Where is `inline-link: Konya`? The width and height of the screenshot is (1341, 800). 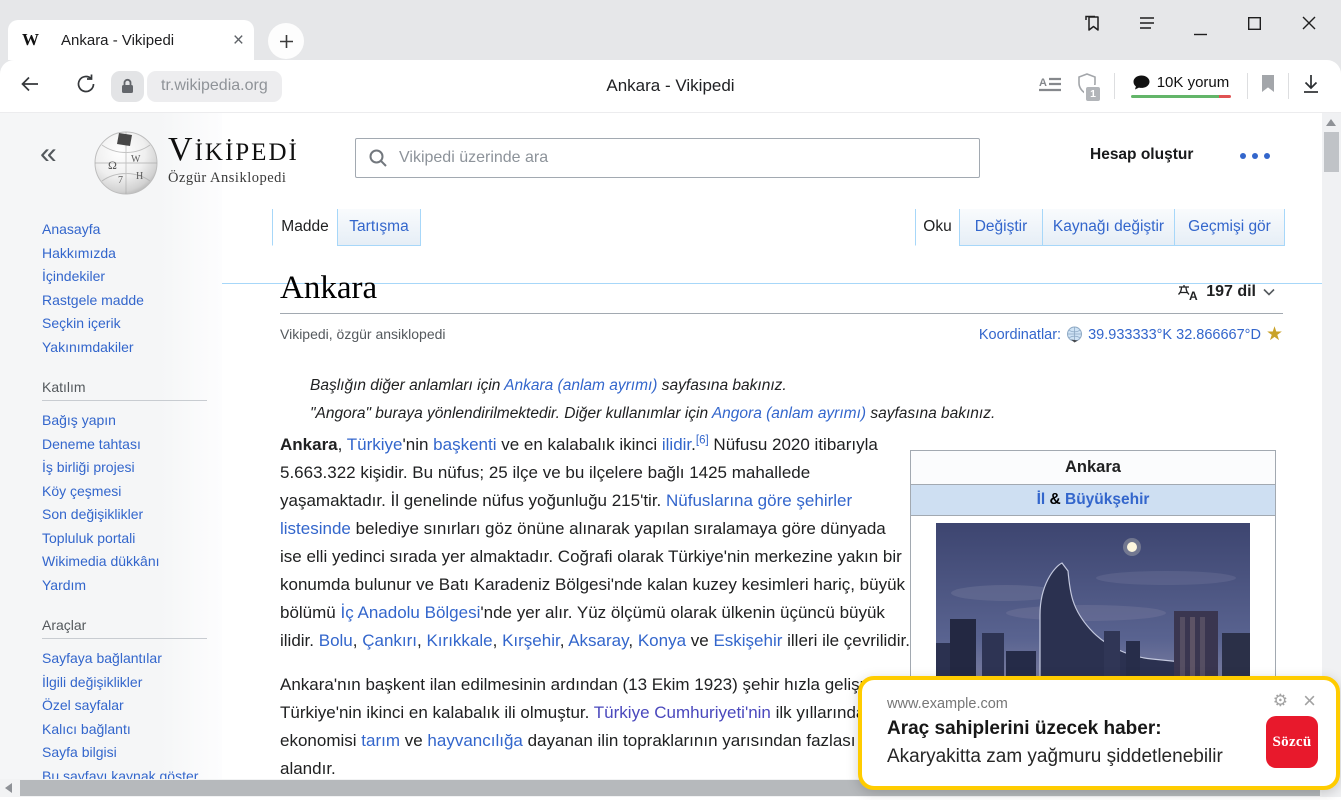
inline-link: Konya is located at coordinates (662, 640).